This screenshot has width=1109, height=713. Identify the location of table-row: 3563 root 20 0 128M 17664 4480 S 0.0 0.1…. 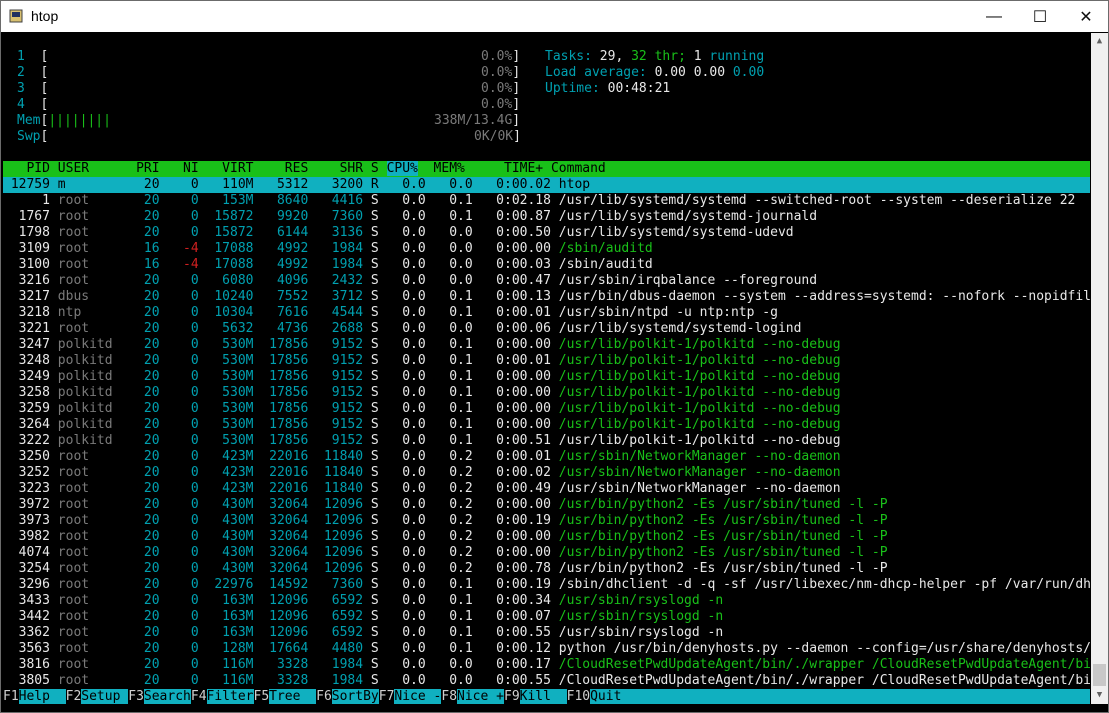
(546, 649).